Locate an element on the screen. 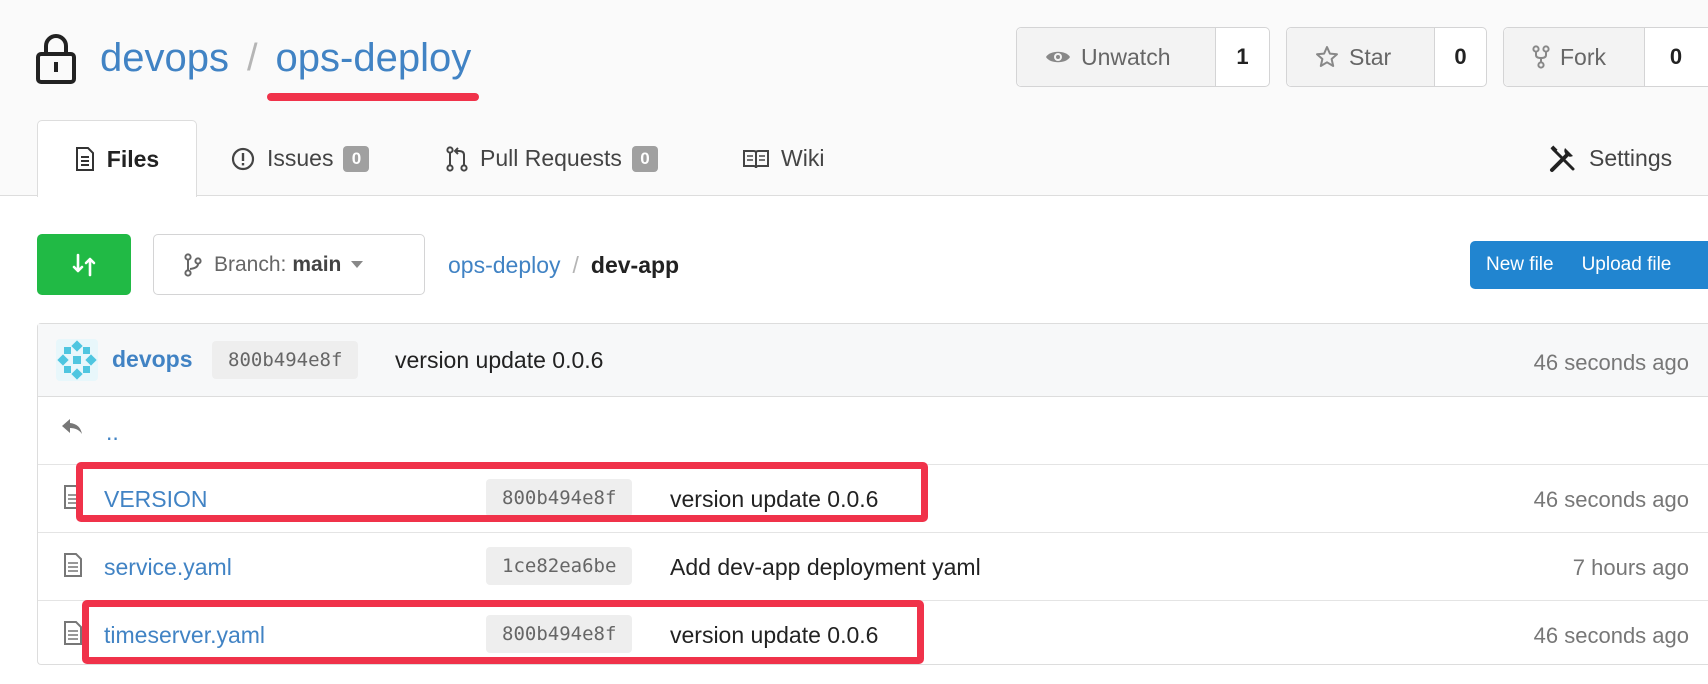 The image size is (1708, 684). commit-author-link: devops is located at coordinates (152, 359).